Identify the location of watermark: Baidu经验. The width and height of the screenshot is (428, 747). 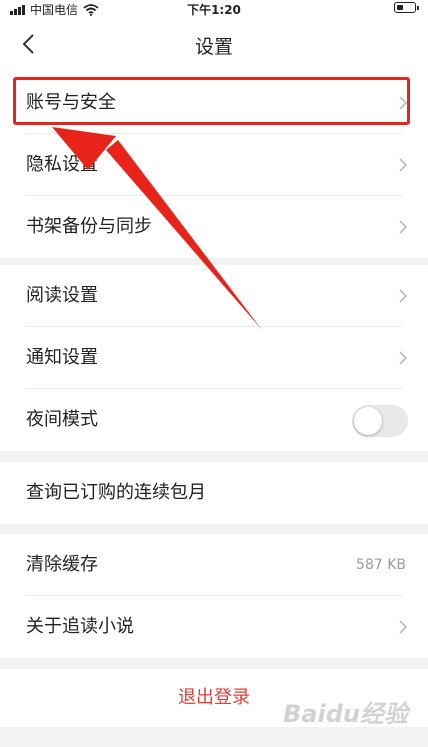
(345, 714).